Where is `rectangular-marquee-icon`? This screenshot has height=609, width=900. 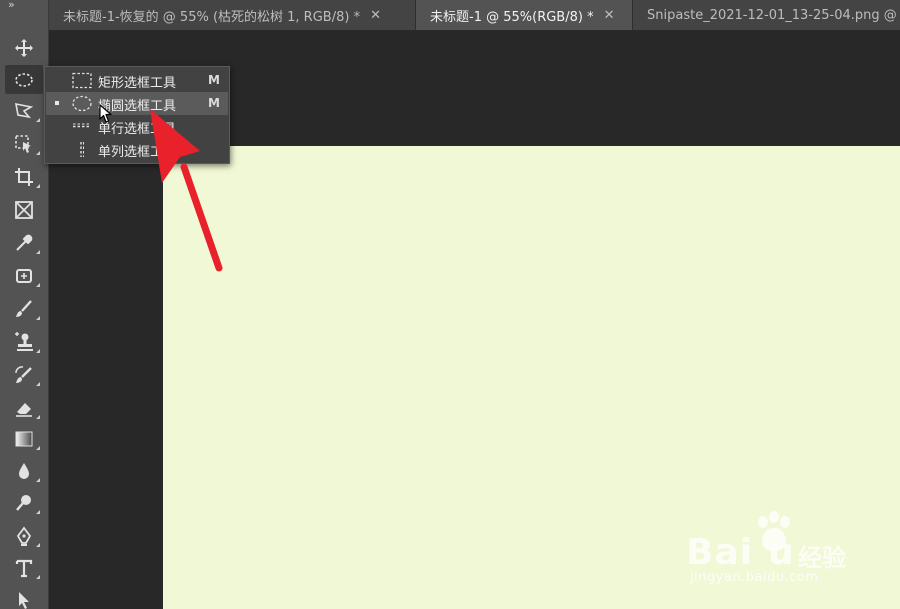 rectangular-marquee-icon is located at coordinates (82, 80).